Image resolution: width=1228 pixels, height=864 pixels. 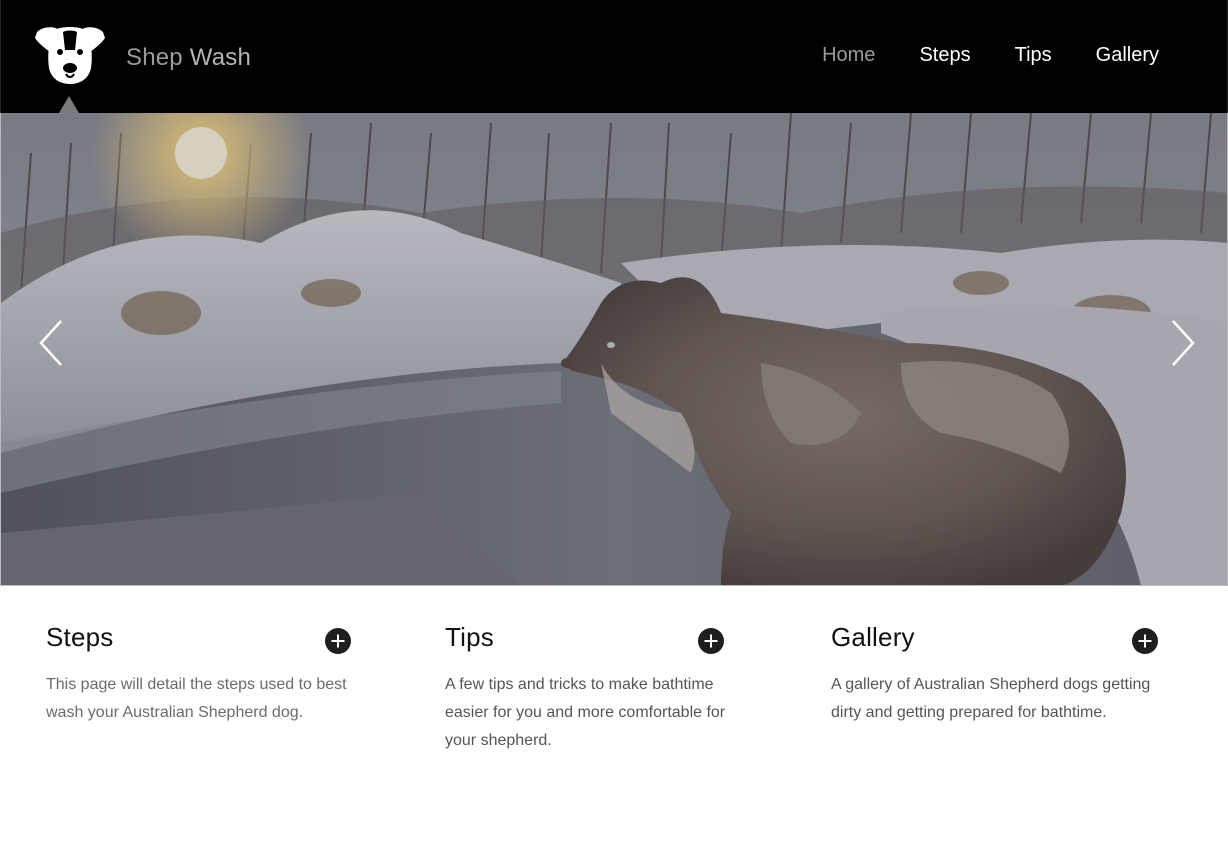 I want to click on nav-item-steps: Steps, so click(x=944, y=55).